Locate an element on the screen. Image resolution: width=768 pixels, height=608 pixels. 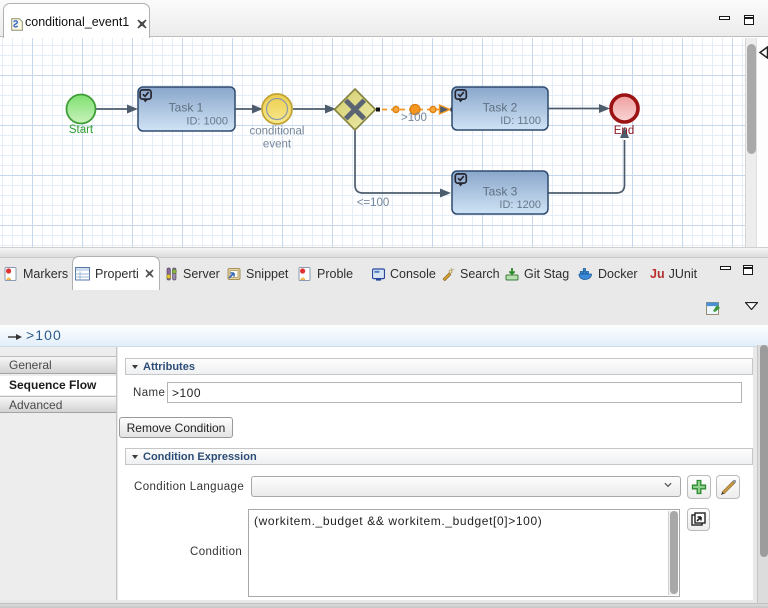
svg-text: Task 1 is located at coordinates (186, 108).